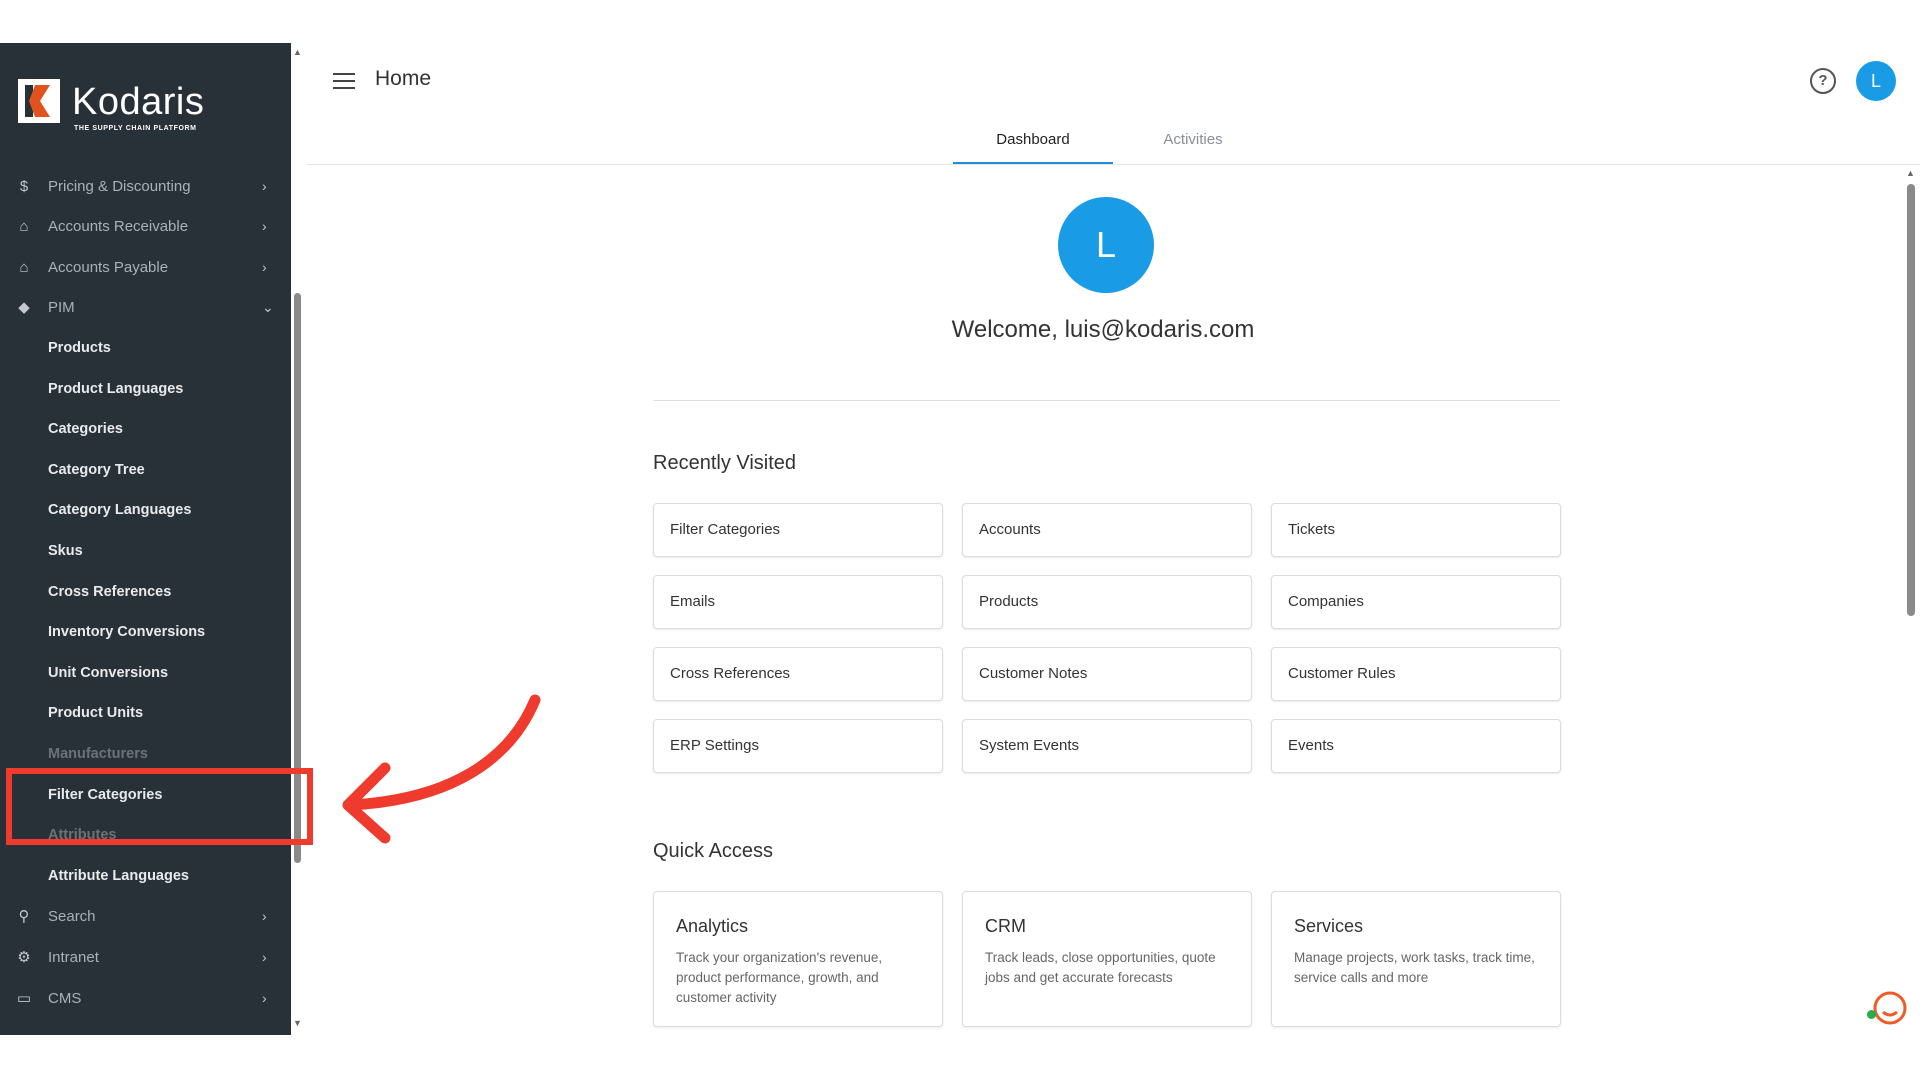 The image size is (1920, 1080). Describe the element at coordinates (145, 389) in the screenshot. I see `sidebar-item-product-languages: Product Languages` at that location.